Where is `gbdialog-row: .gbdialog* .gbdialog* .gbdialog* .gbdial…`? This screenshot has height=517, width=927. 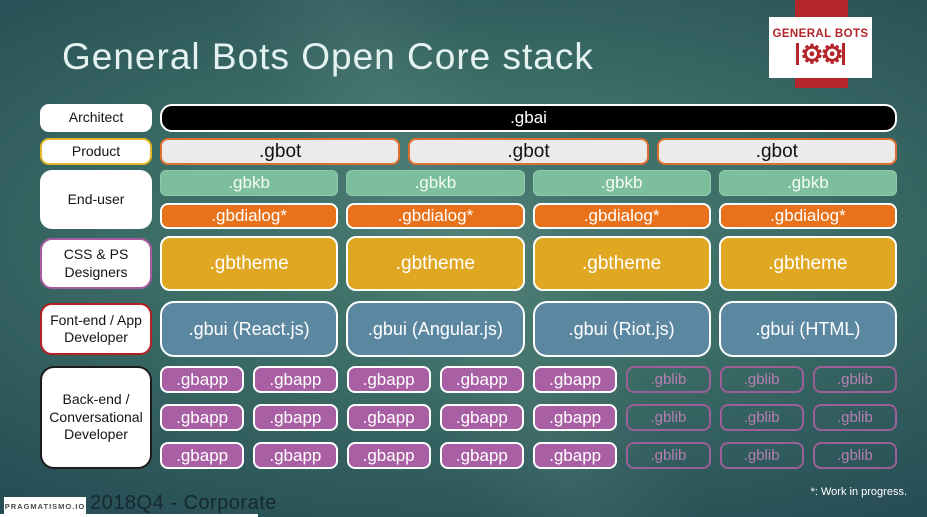
gbdialog-row: .gbdialog* .gbdialog* .gbdialog* .gbdial… is located at coordinates (528, 216).